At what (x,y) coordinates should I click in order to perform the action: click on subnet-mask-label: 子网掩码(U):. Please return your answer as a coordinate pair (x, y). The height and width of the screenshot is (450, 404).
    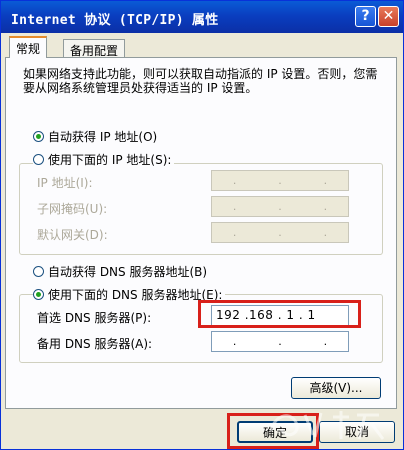
    Looking at the image, I should click on (72, 209).